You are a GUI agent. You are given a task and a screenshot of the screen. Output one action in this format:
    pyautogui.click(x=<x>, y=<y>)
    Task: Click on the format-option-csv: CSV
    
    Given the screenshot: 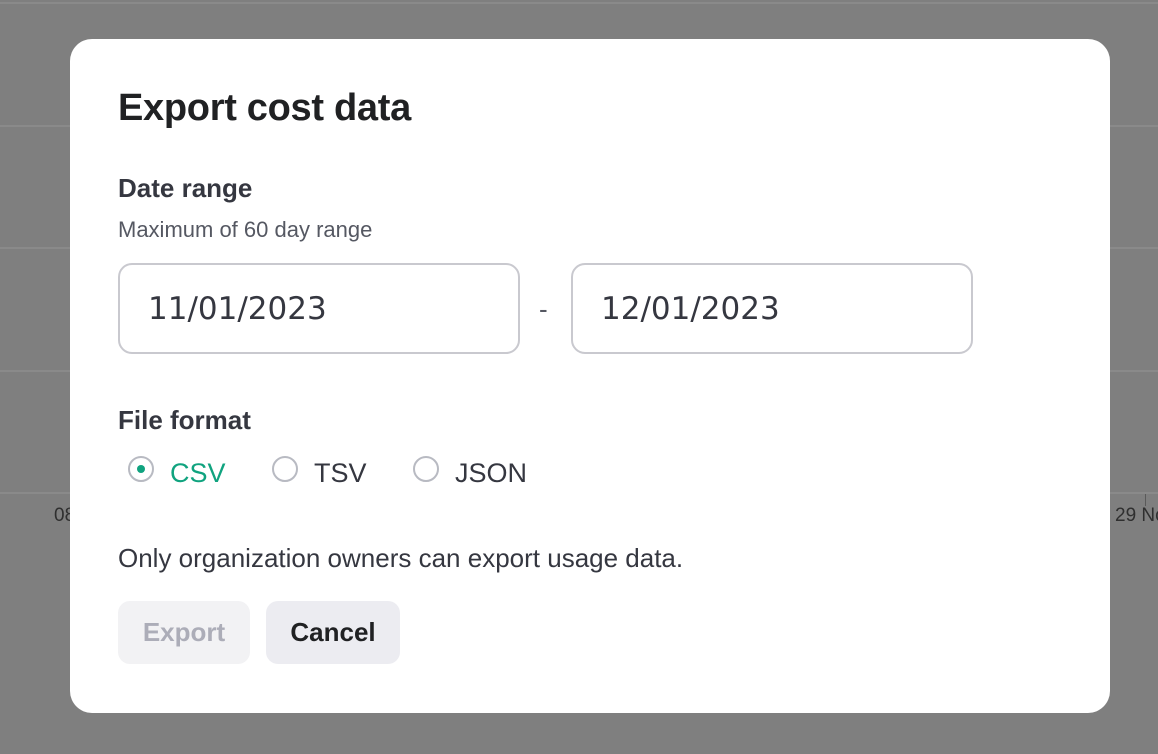 What is the action you would take?
    pyautogui.click(x=177, y=473)
    